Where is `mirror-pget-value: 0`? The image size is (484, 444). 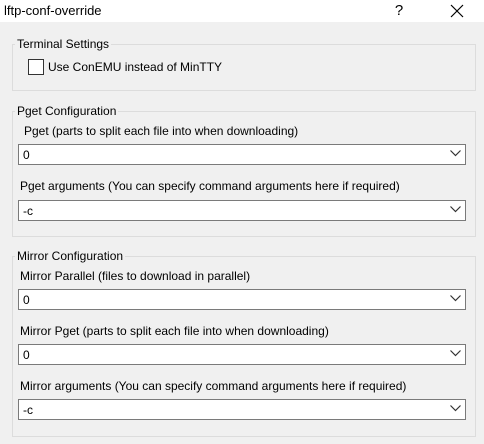 mirror-pget-value: 0 is located at coordinates (26, 355).